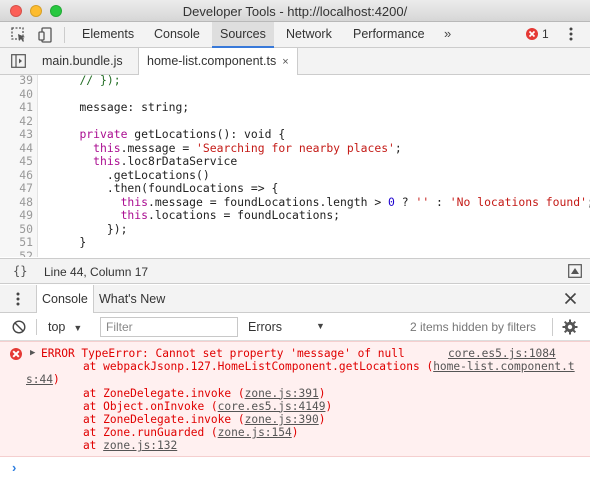  Describe the element at coordinates (137, 433) in the screenshot. I see `error-text: at Zone.runGuarded (` at that location.